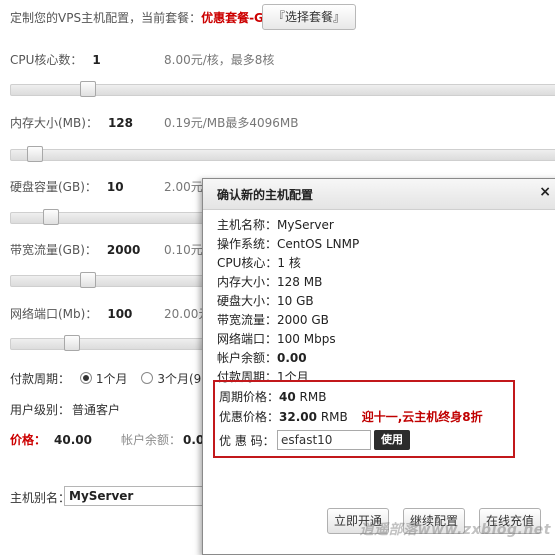 The width and height of the screenshot is (555, 555). What do you see at coordinates (73, 440) in the screenshot?
I see `price-value: 40.00` at bounding box center [73, 440].